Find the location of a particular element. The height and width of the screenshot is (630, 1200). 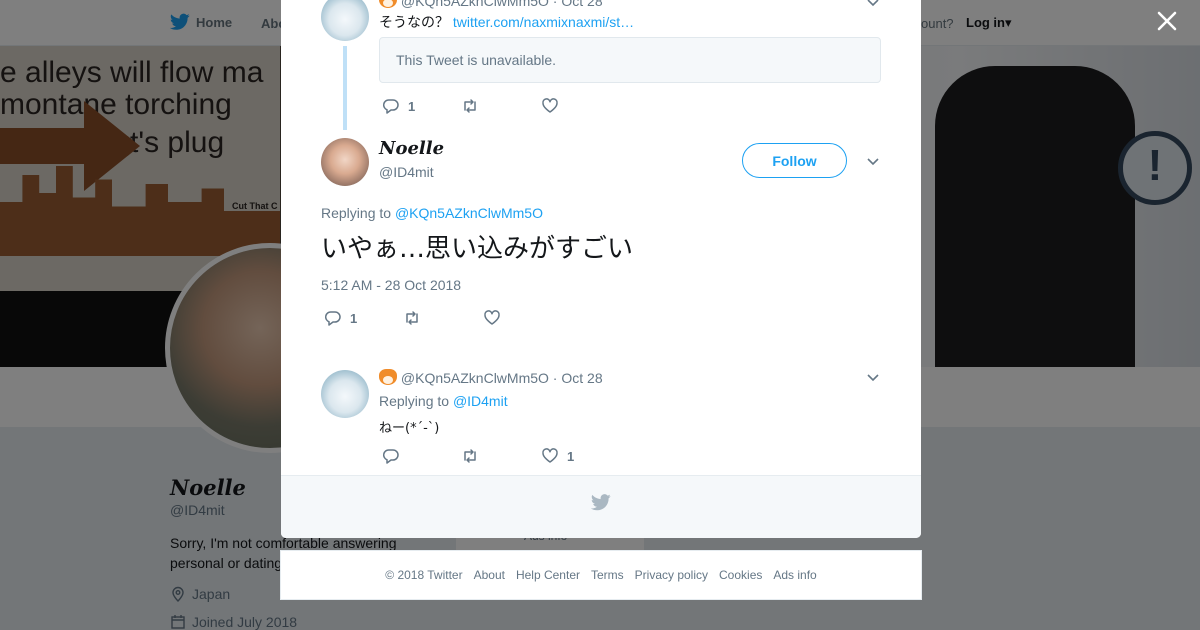

footer-copyright: © 2018 Twitter is located at coordinates (424, 575).